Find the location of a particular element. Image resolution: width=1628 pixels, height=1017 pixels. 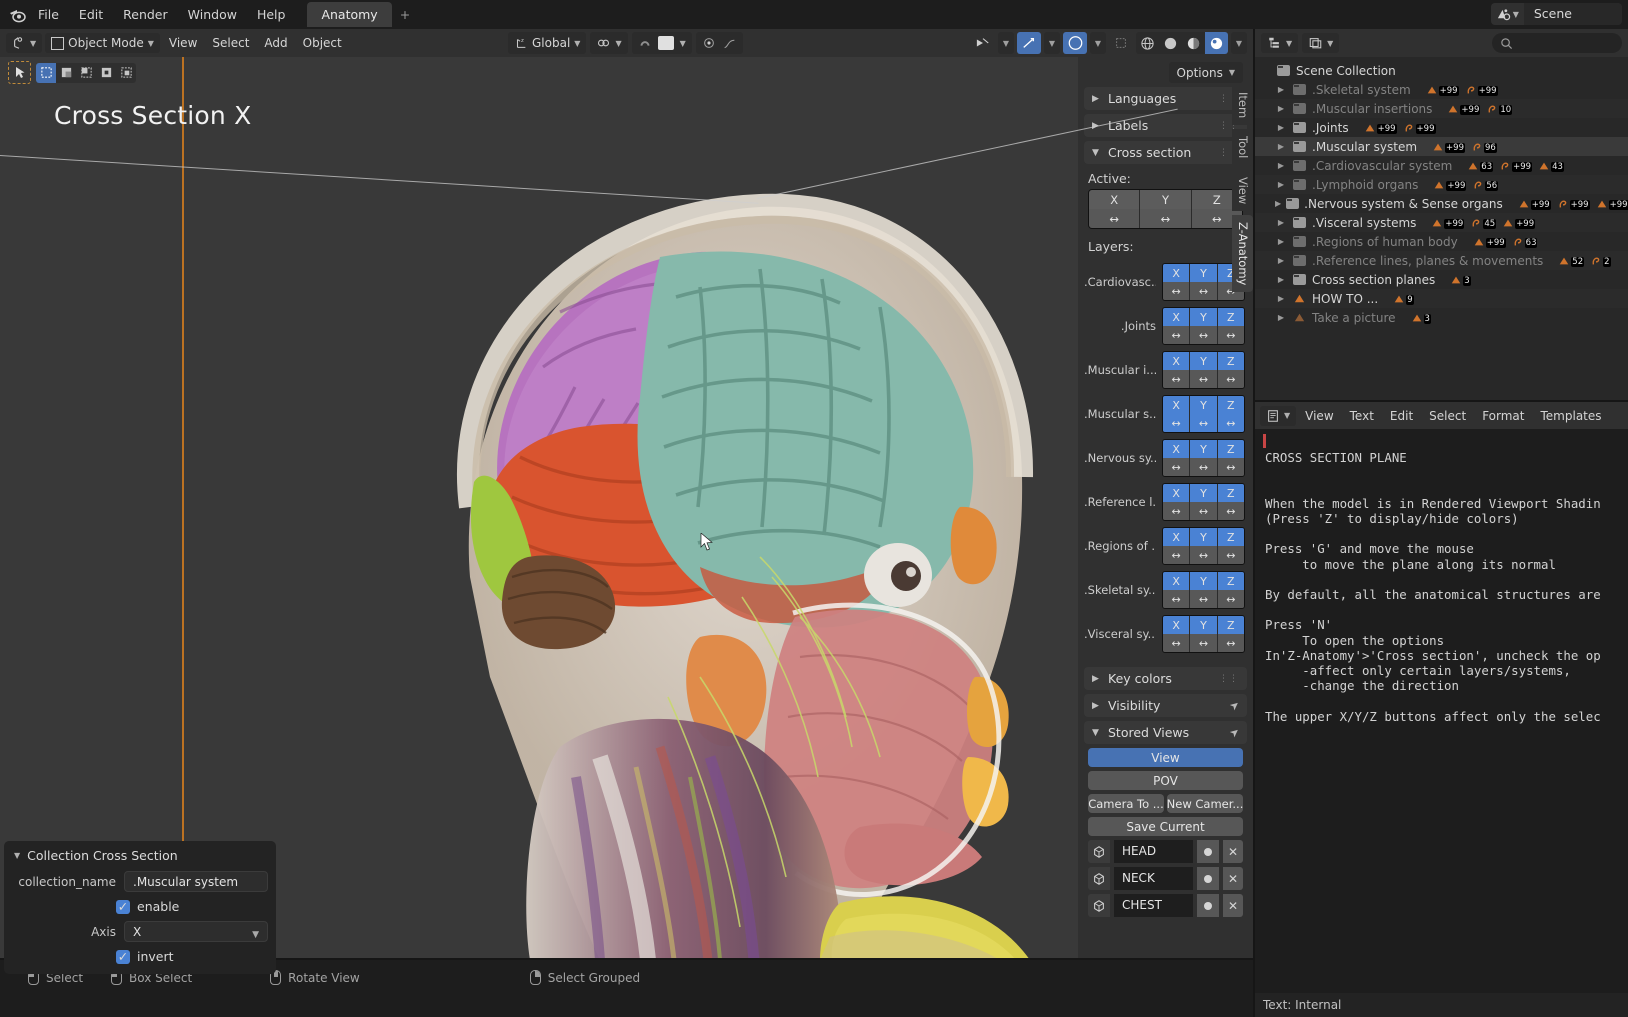

outliner-row: ▶ .Regions of human body +99 63 is located at coordinates (1441, 241).